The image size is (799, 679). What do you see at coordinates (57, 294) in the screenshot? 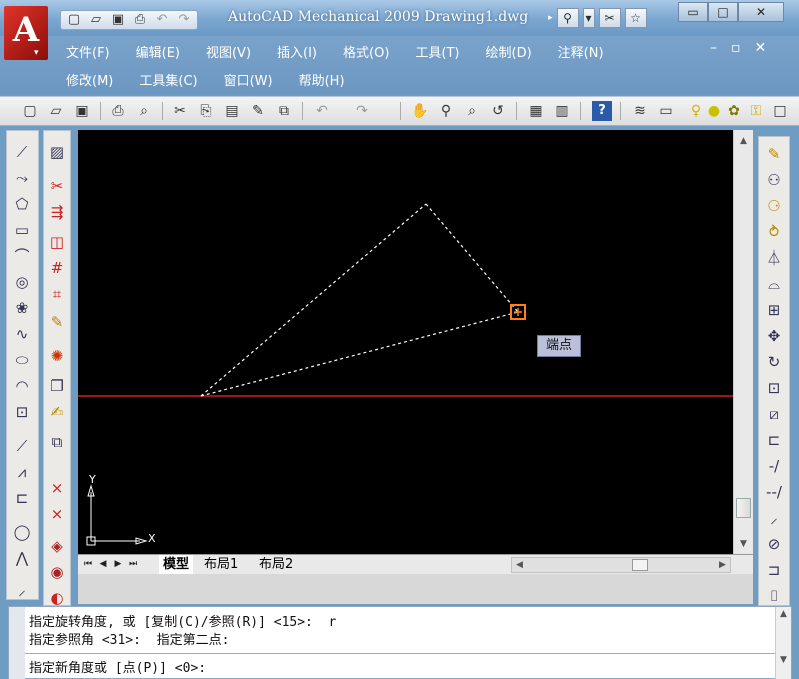
I see `chamfer-icon: ⌗` at bounding box center [57, 294].